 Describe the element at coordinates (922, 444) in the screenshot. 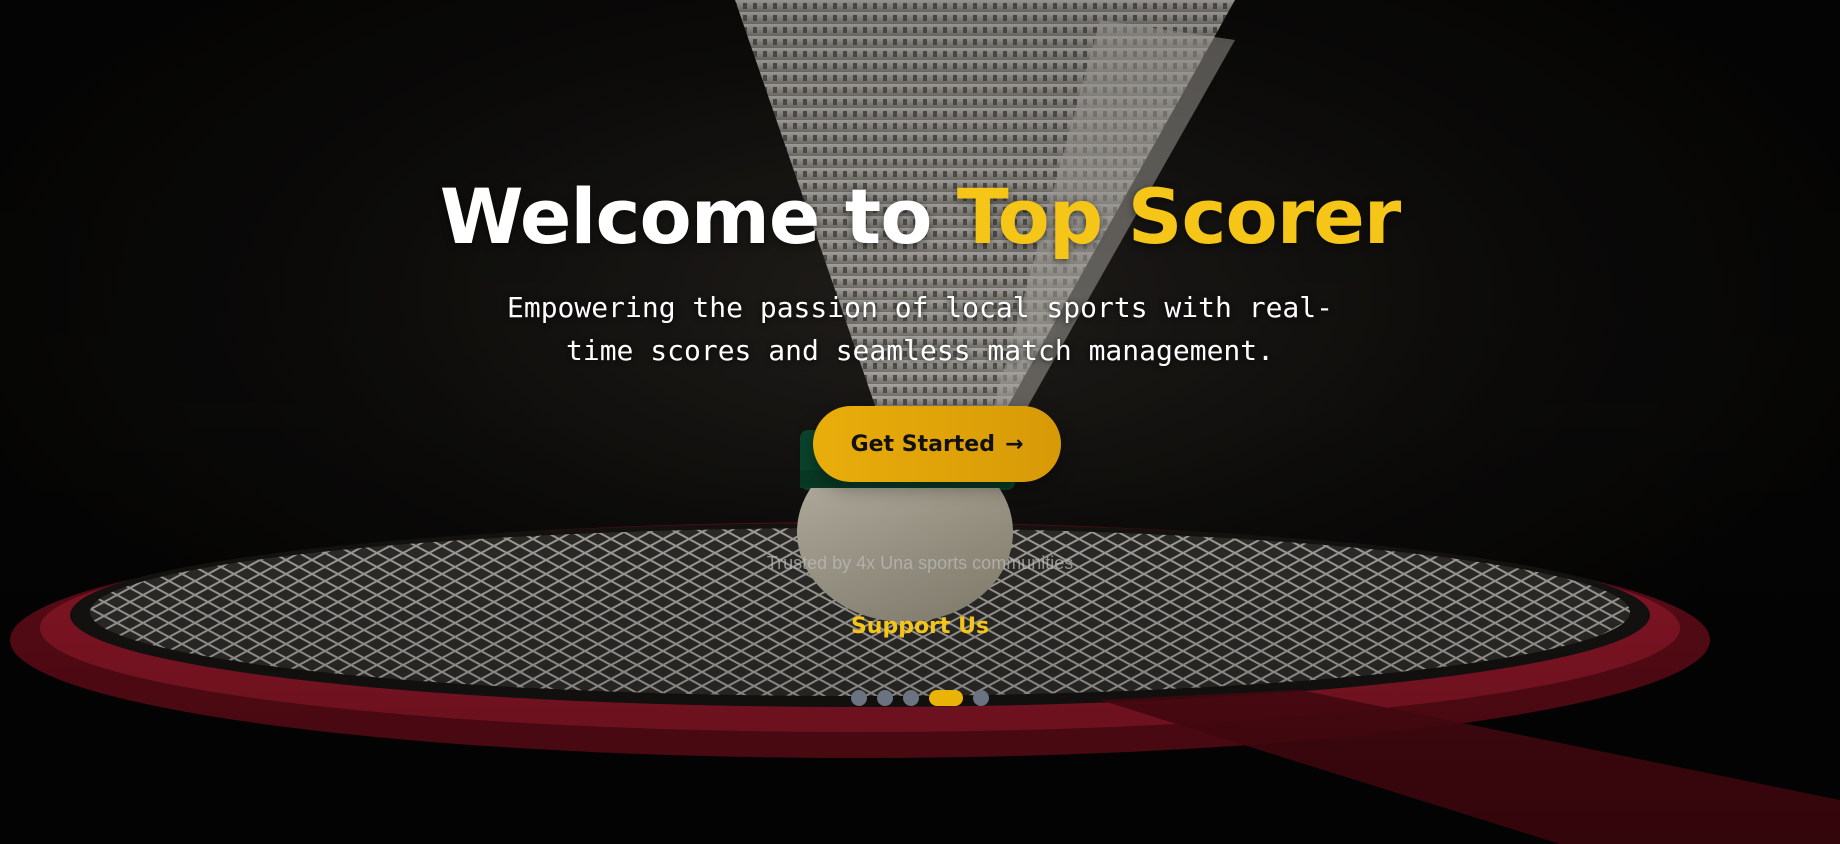

I see `get-started-label: Get Started` at that location.